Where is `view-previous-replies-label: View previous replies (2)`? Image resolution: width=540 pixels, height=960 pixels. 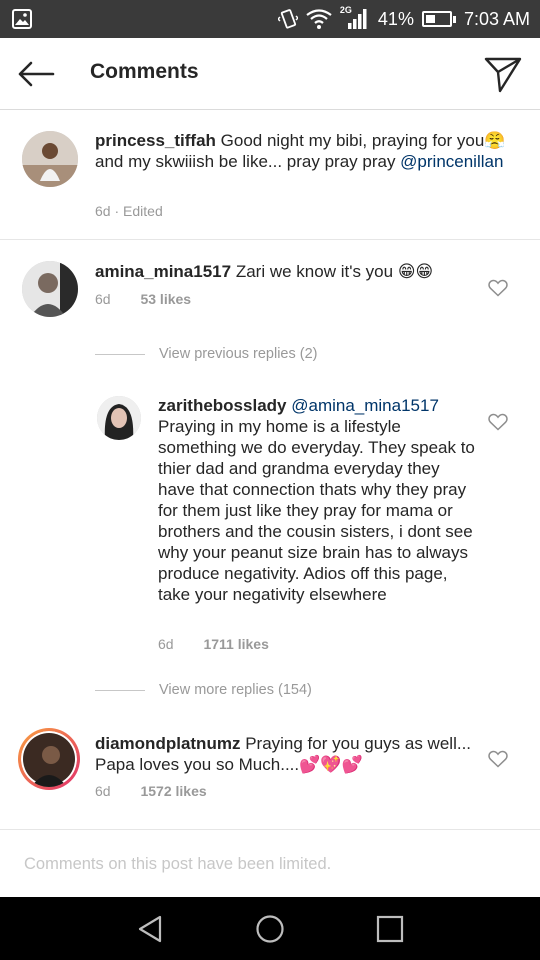
view-previous-replies-label: View previous replies (2) is located at coordinates (238, 354).